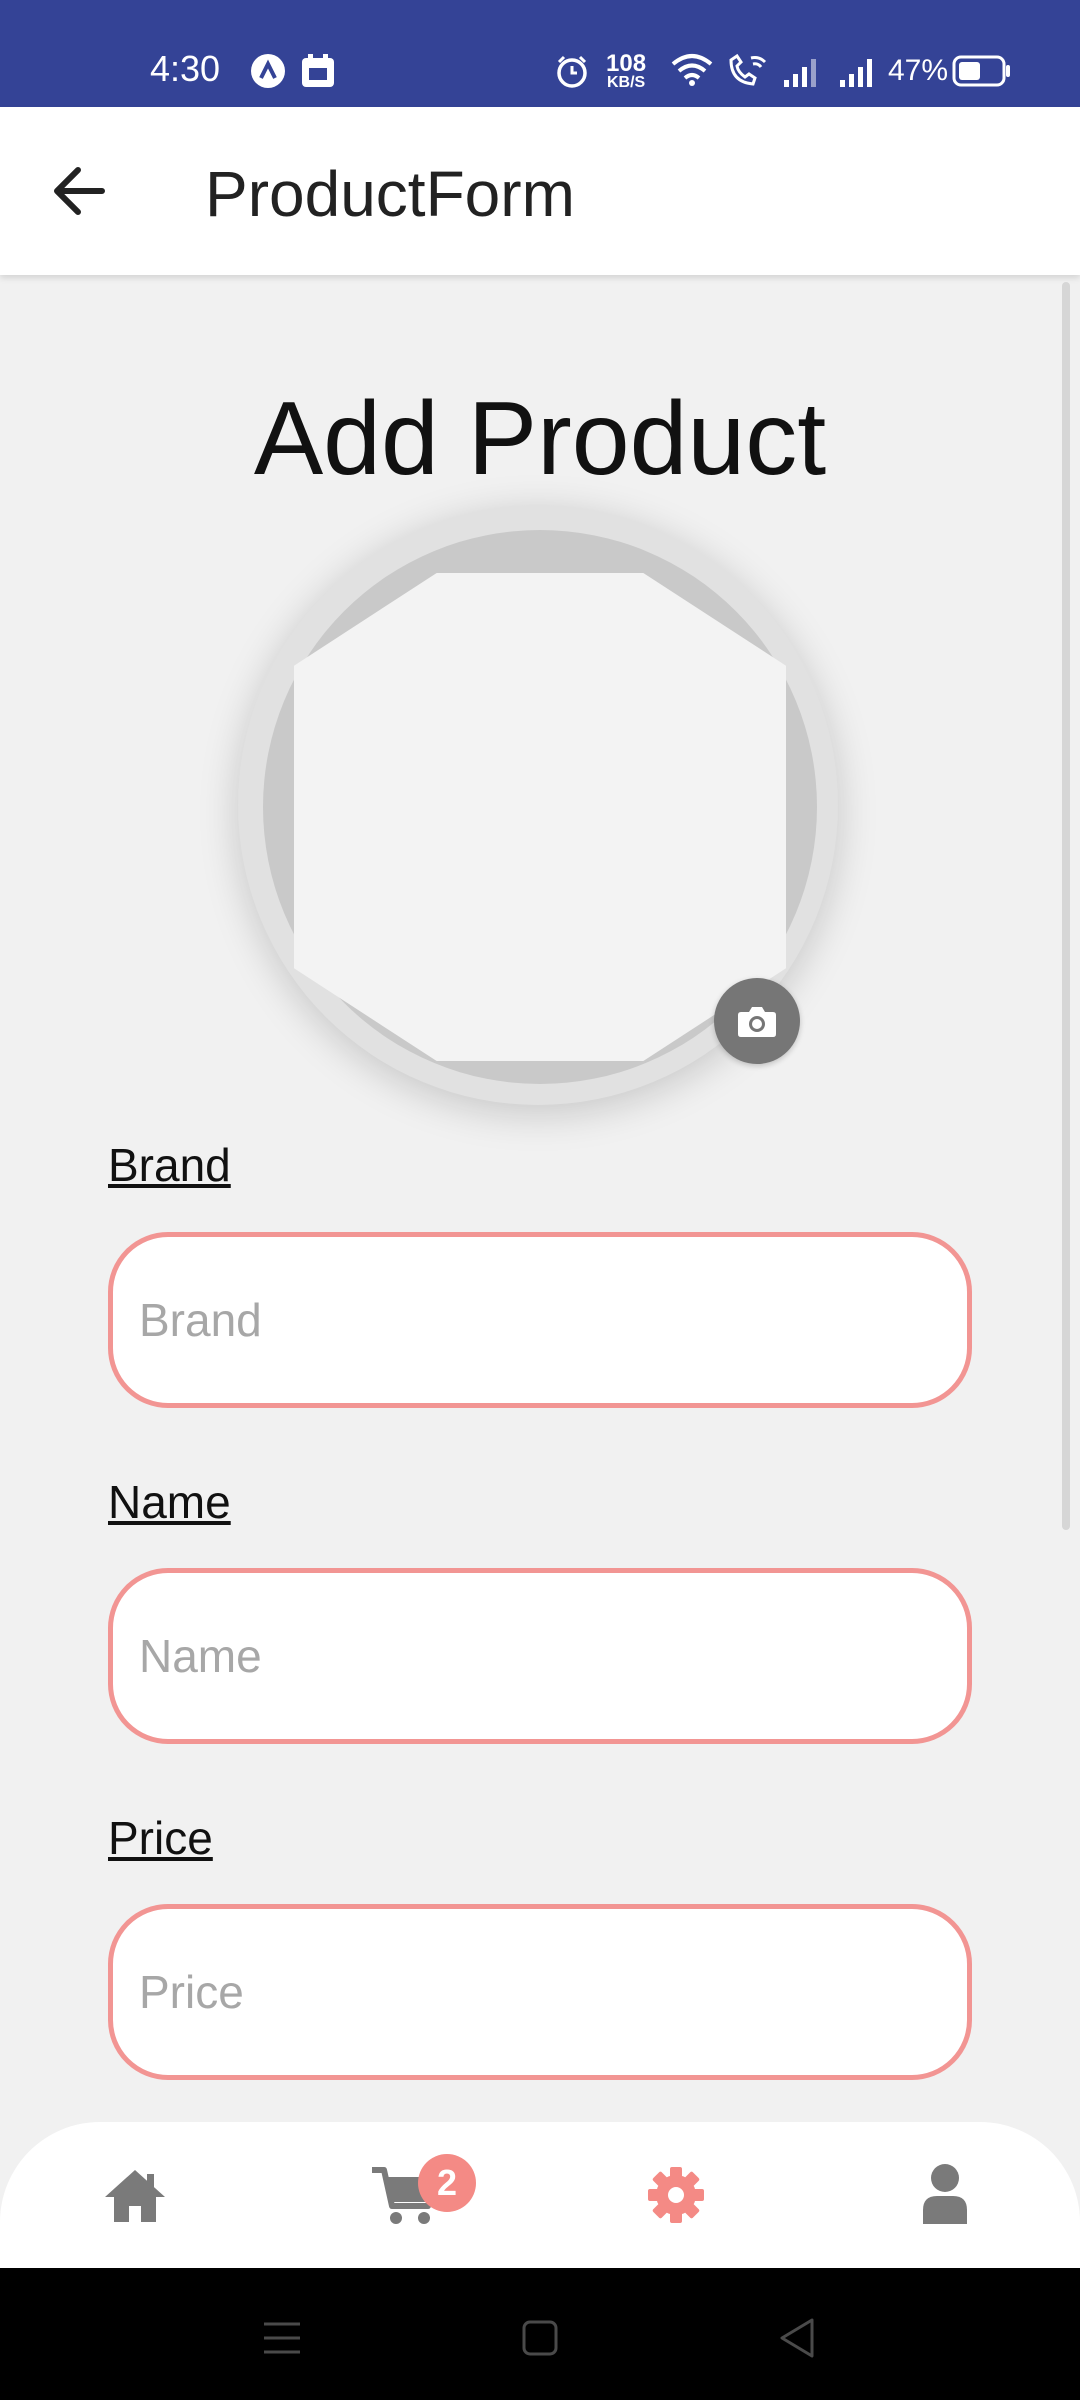 Image resolution: width=1080 pixels, height=2400 pixels. What do you see at coordinates (540, 53) in the screenshot?
I see `status-bar: 4:30 108 KB/S 47%` at bounding box center [540, 53].